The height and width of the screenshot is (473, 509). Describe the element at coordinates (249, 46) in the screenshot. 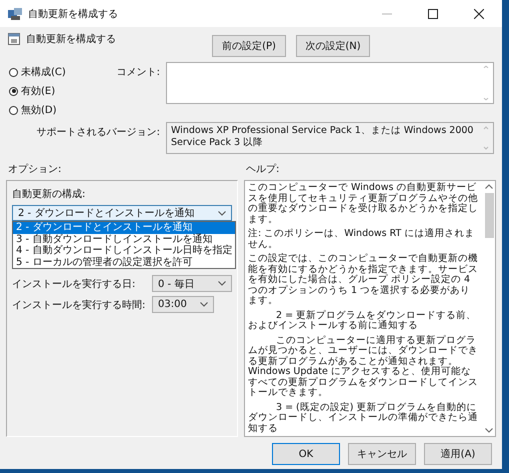

I see `nav-button: 前の設定(P)` at that location.